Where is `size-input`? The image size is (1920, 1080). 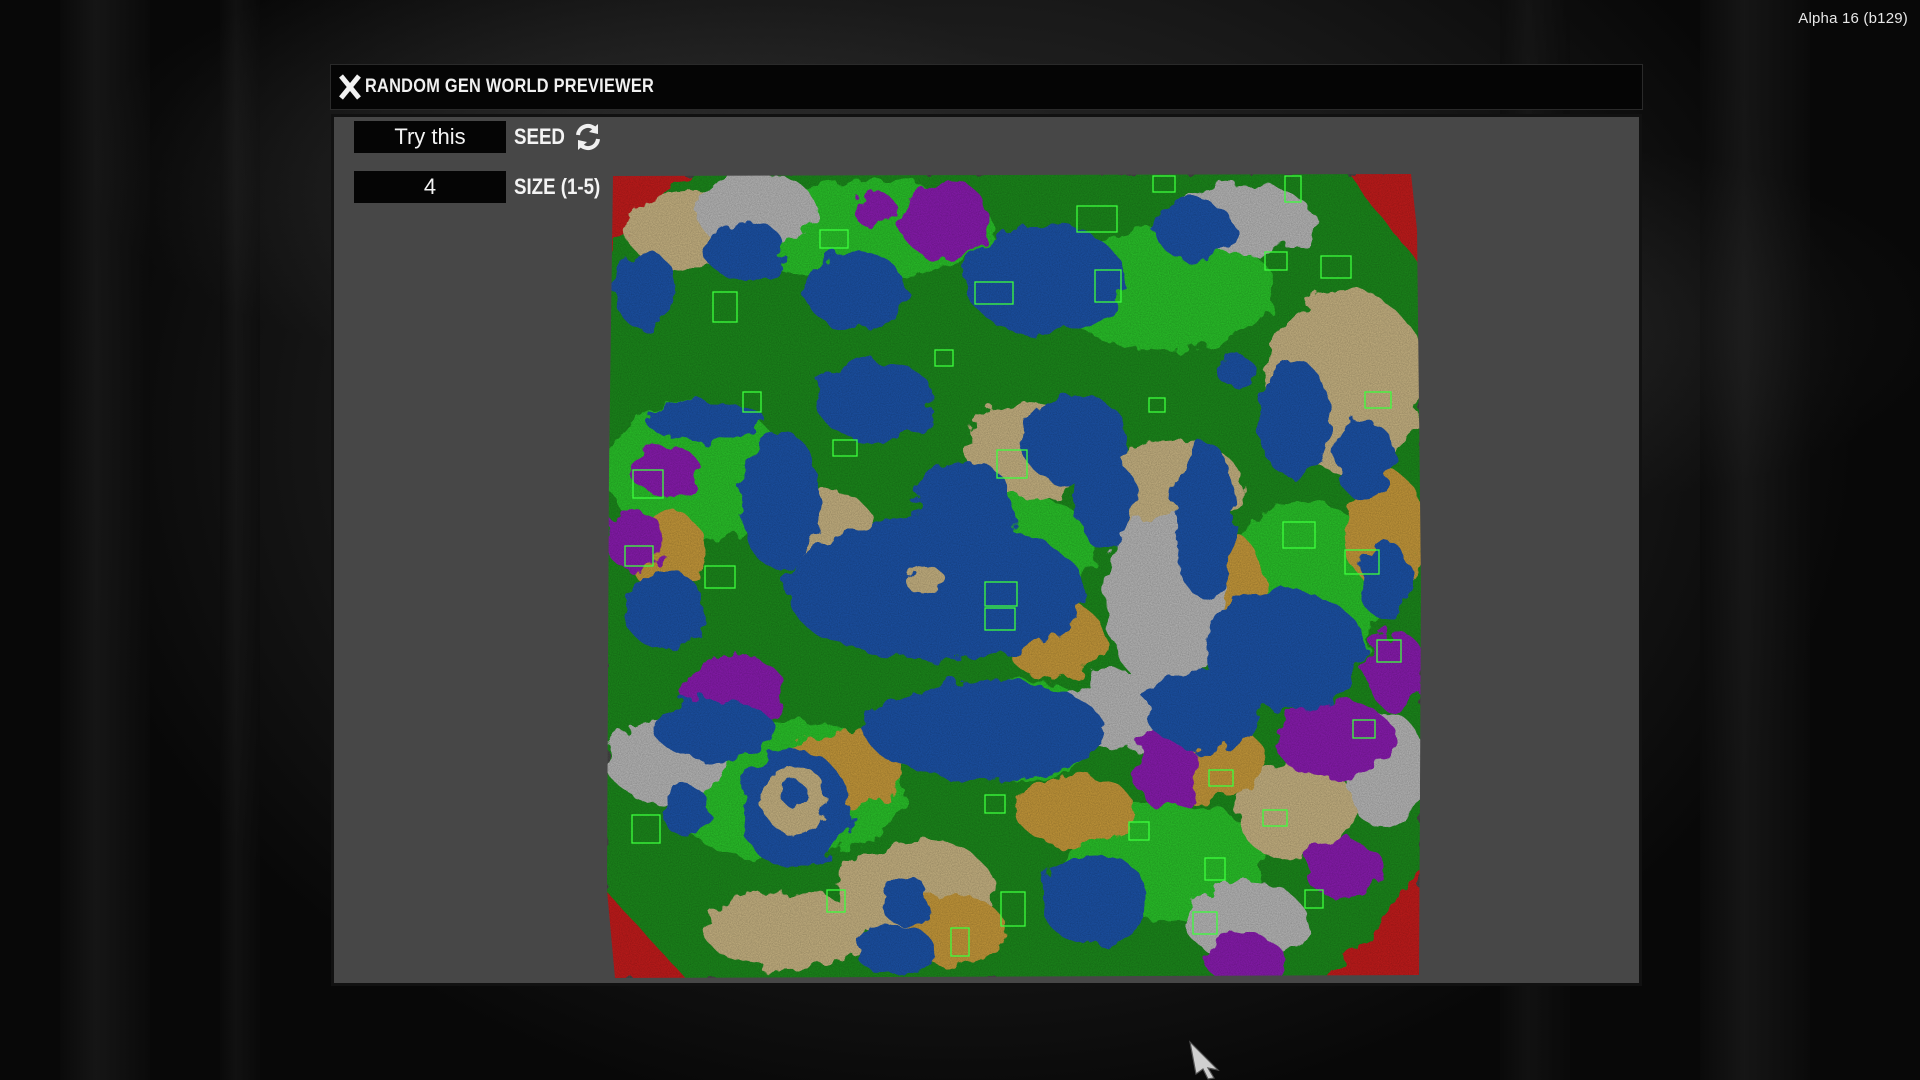 size-input is located at coordinates (430, 187).